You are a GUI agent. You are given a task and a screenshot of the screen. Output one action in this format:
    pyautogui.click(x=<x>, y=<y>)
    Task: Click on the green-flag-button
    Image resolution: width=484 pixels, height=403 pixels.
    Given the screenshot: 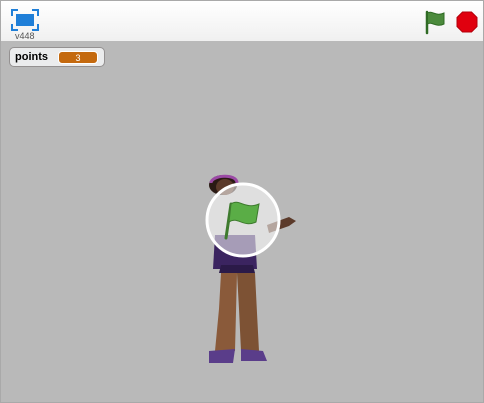 What is the action you would take?
    pyautogui.click(x=435, y=22)
    